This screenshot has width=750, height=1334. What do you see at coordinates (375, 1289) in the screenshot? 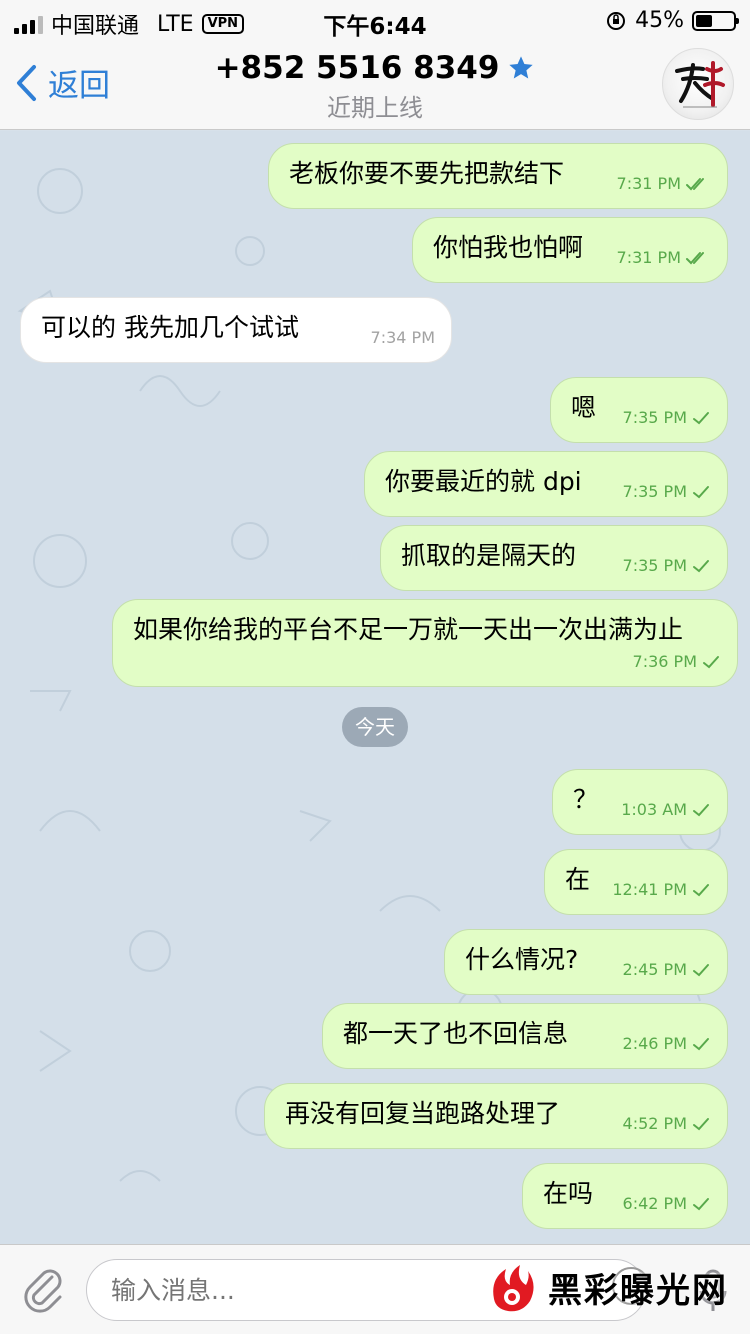
I see `composer-bar: 黑彩曝光网` at bounding box center [375, 1289].